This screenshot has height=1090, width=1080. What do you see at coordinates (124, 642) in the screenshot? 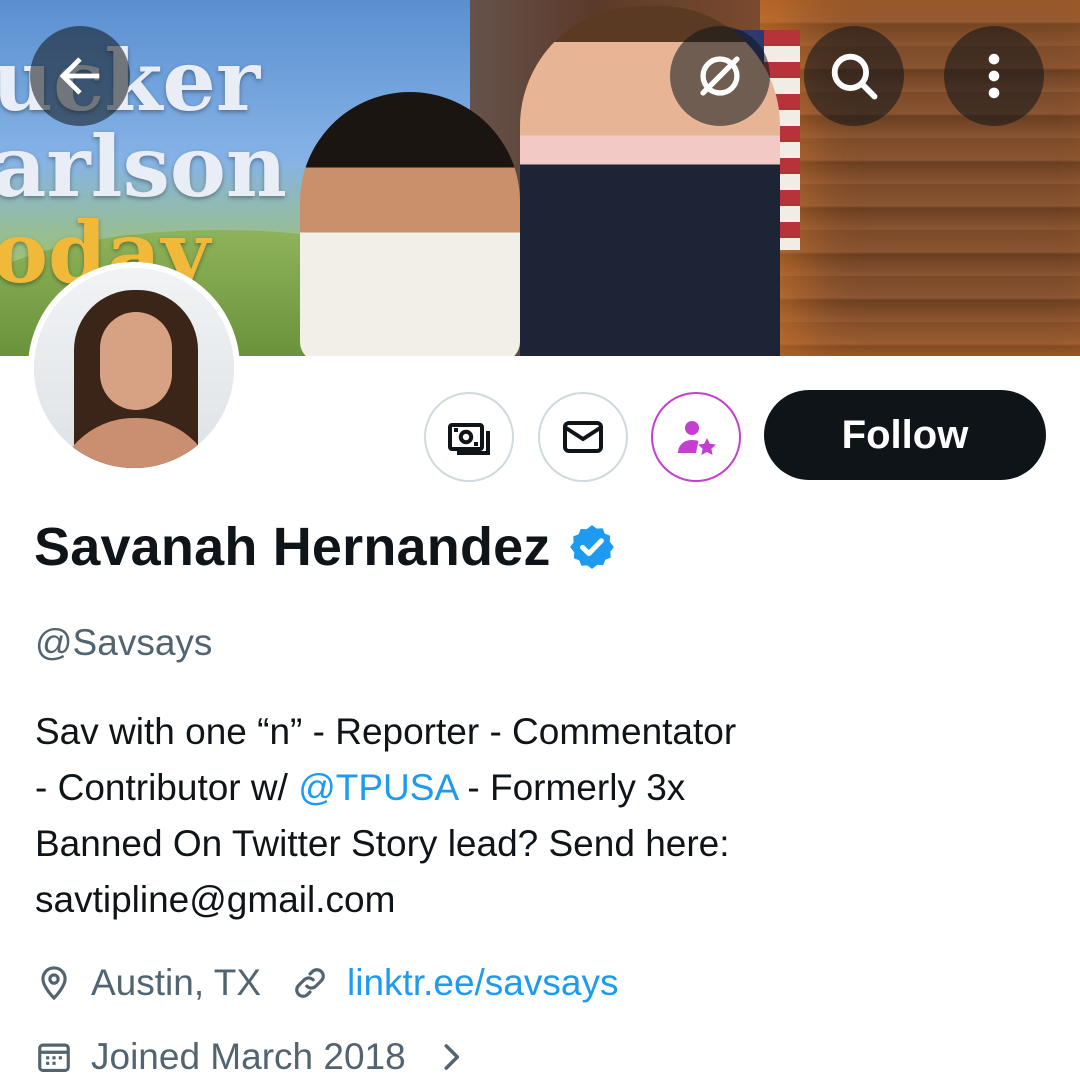
I see `handle: @Savsays` at bounding box center [124, 642].